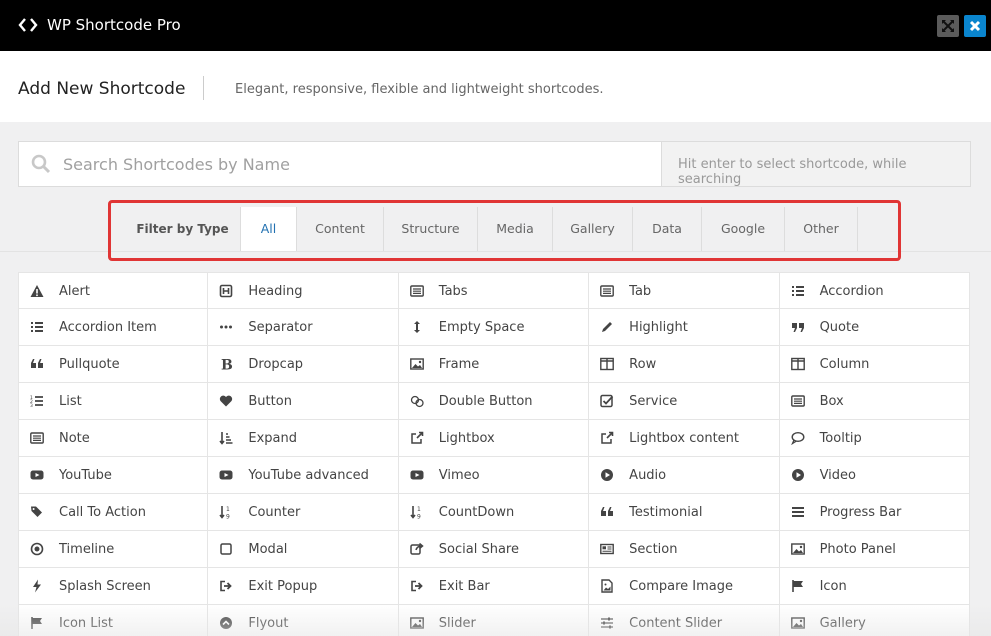 This screenshot has height=636, width=991. What do you see at coordinates (494, 475) in the screenshot?
I see `shortcode-vimeo: Vimeo` at bounding box center [494, 475].